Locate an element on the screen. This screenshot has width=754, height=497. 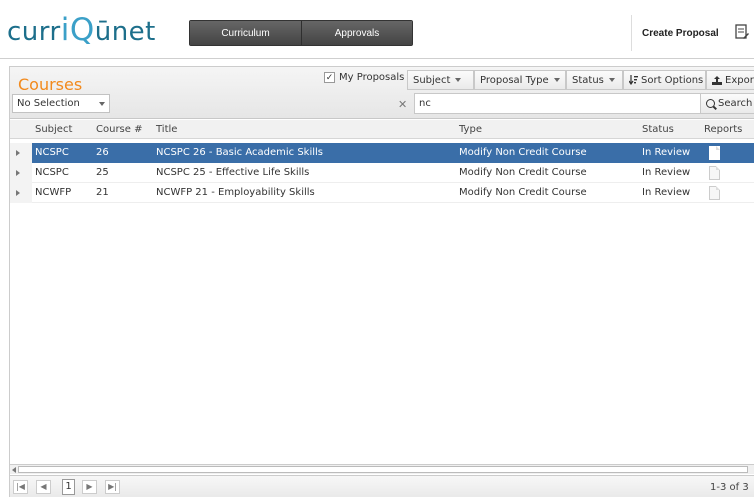
cell-title: NCWFP 21 - Employability Skills is located at coordinates (235, 192).